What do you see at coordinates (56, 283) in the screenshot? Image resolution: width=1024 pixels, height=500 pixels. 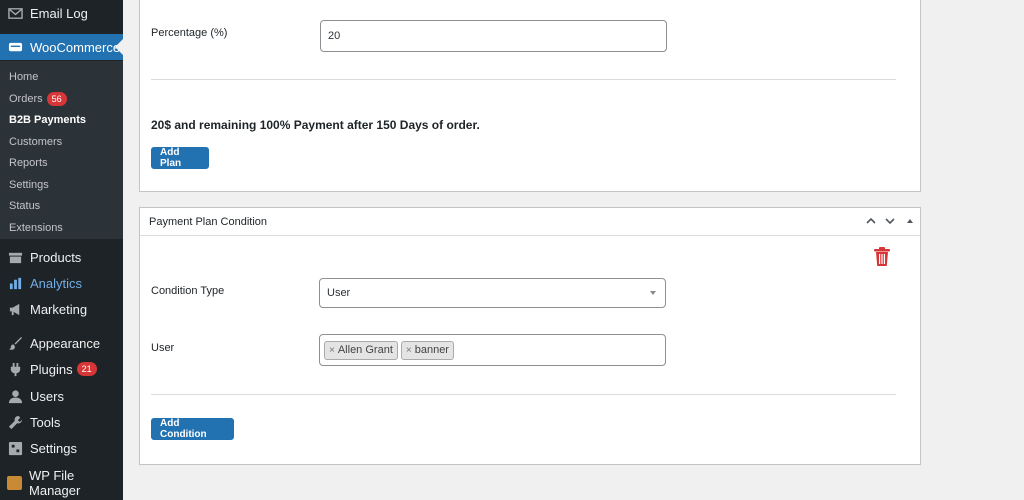 I see `menu-item-label: Analytics` at bounding box center [56, 283].